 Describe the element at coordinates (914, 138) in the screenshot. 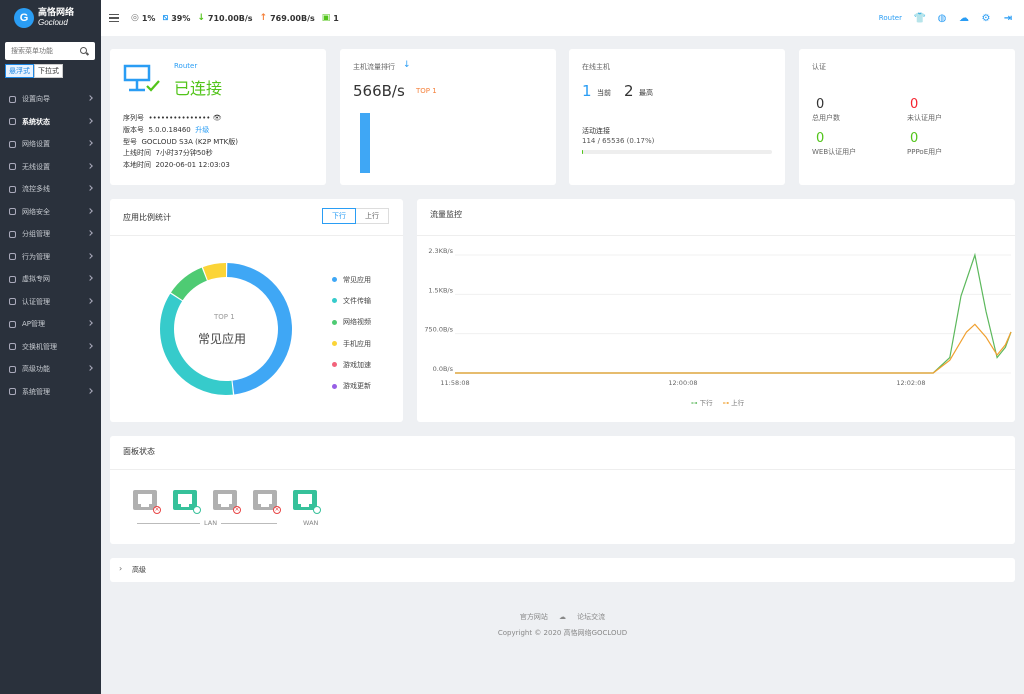

I see `pppoe-users-value: 0` at that location.